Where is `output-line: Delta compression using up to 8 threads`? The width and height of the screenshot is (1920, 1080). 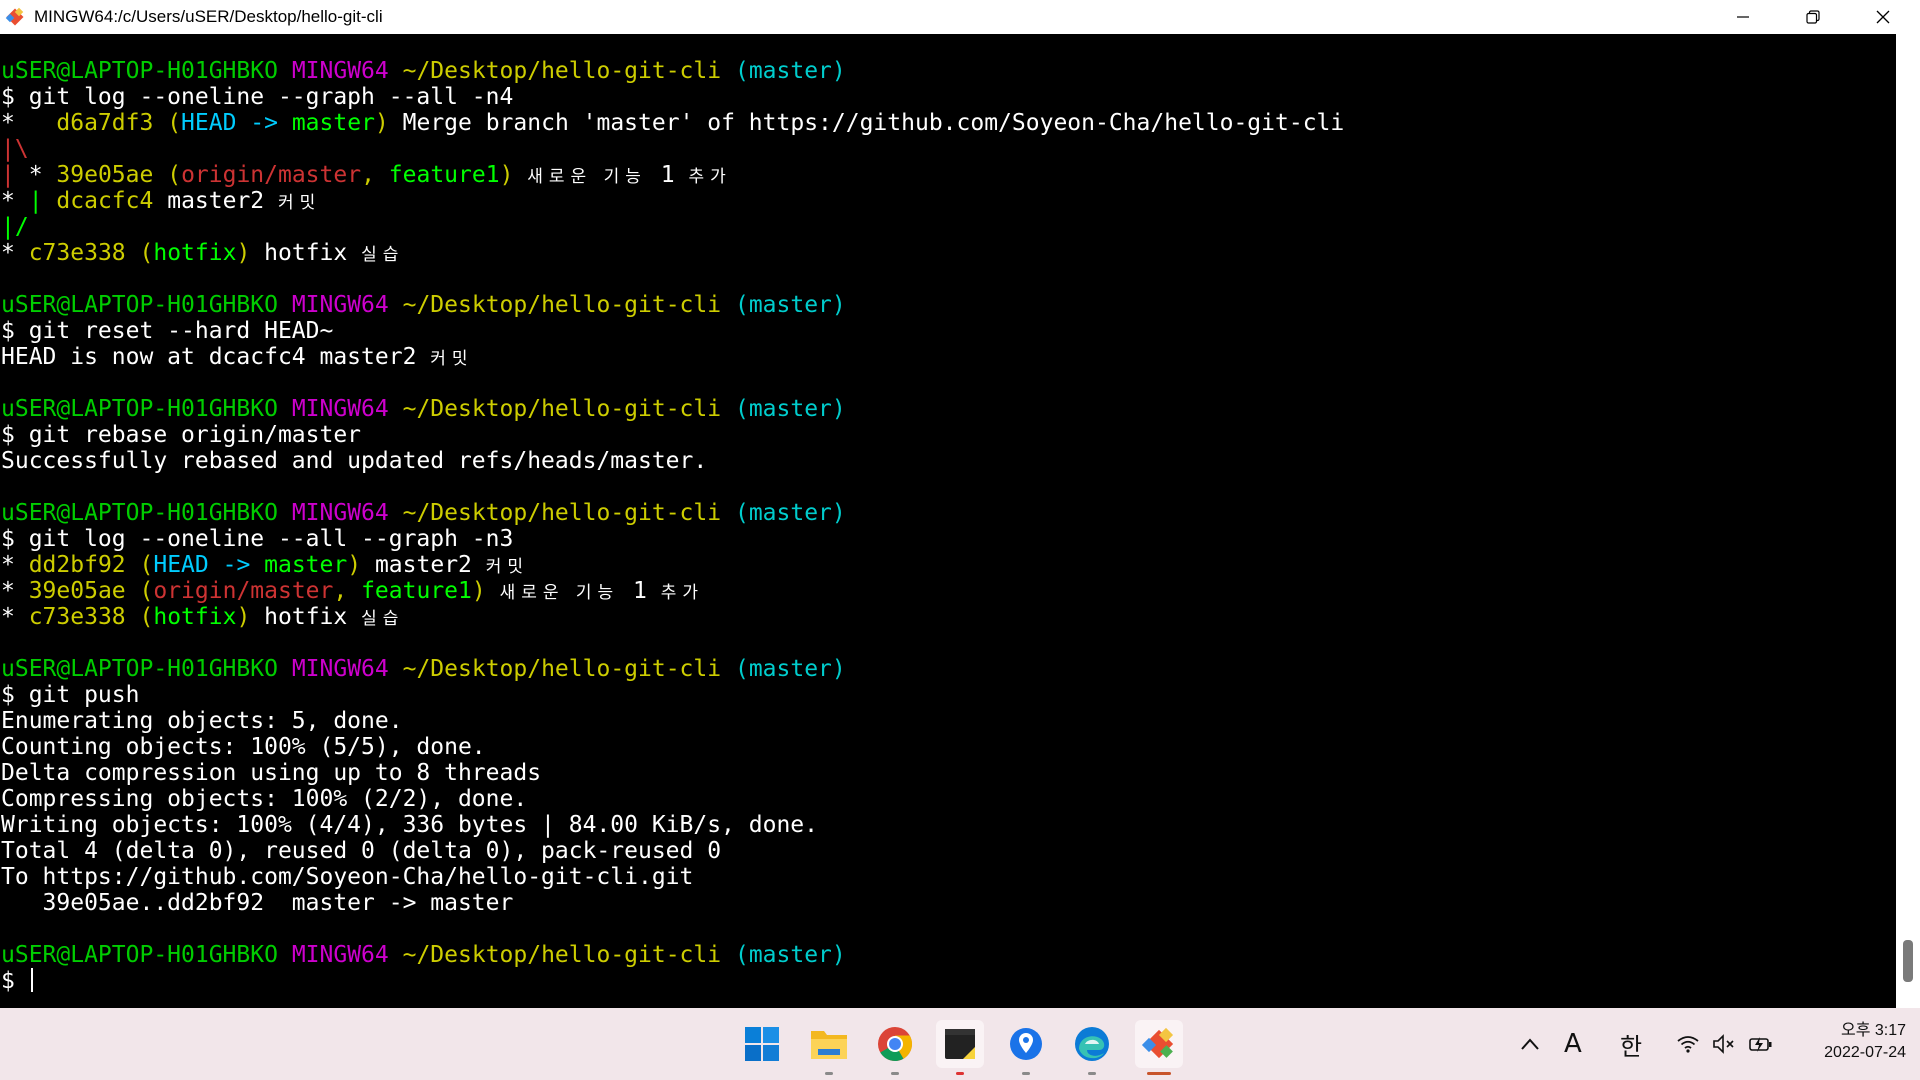 output-line: Delta compression using up to 8 threads is located at coordinates (271, 773).